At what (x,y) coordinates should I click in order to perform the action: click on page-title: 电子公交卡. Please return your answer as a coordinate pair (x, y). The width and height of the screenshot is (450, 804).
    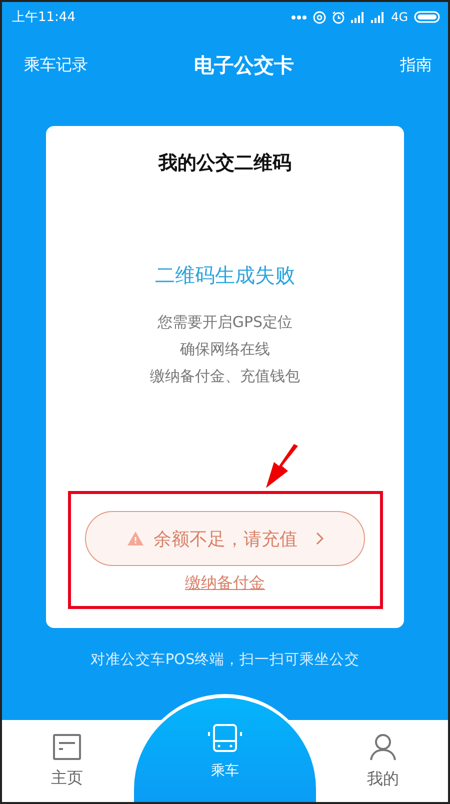
    Looking at the image, I should click on (244, 65).